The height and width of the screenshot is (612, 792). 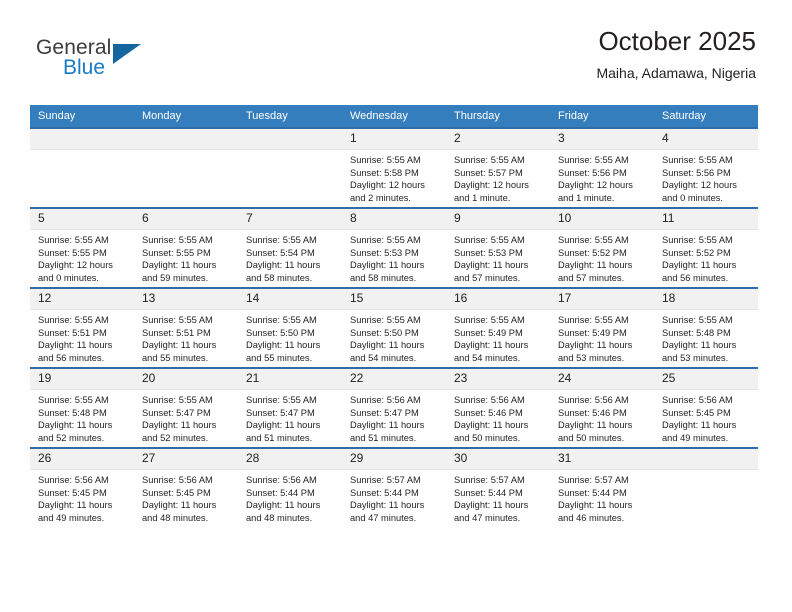 What do you see at coordinates (384, 252) in the screenshot?
I see `sunset-text: Sunset: 5:53 PM` at bounding box center [384, 252].